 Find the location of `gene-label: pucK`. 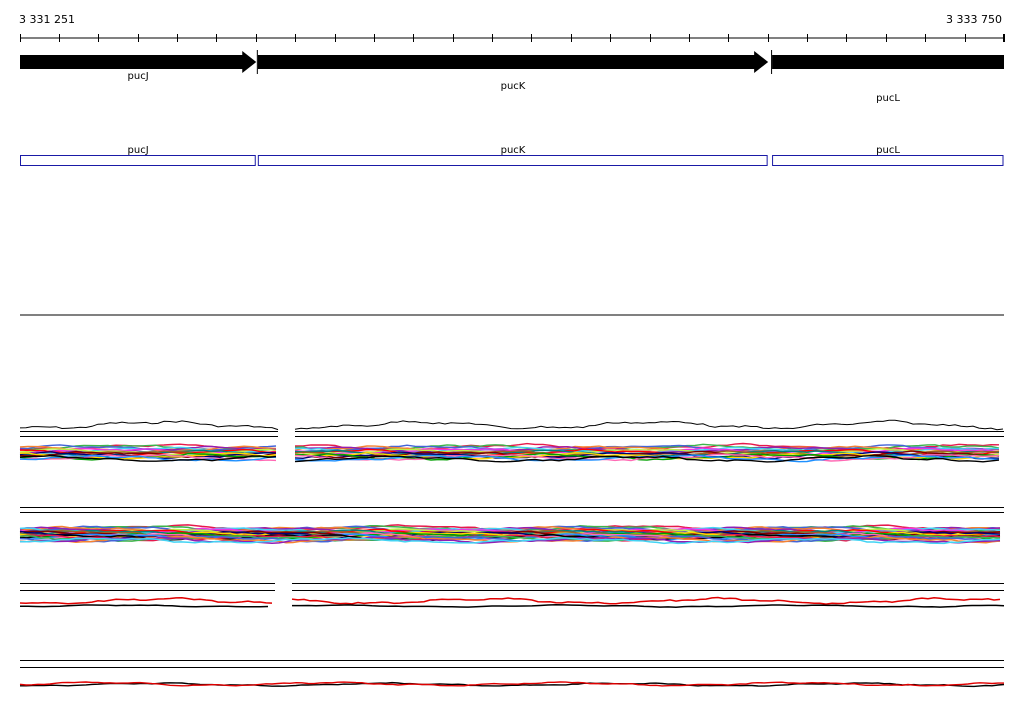

gene-label: pucK is located at coordinates (513, 86).